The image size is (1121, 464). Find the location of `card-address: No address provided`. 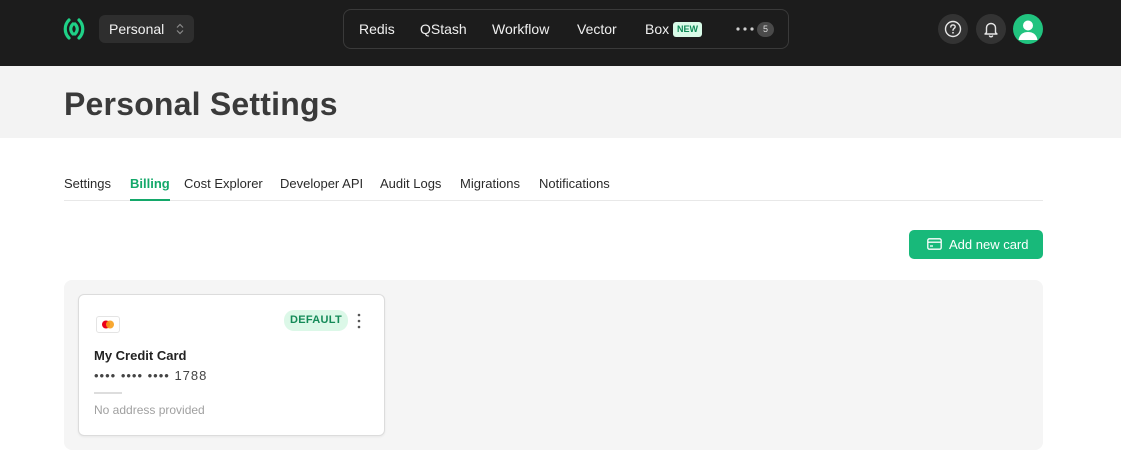

card-address: No address provided is located at coordinates (149, 410).